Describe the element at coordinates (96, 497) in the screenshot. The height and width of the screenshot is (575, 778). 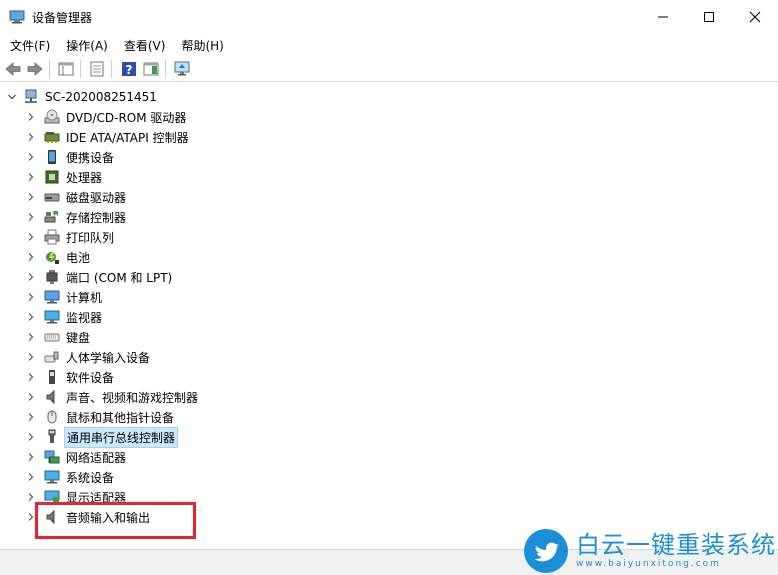
I see `tree-item-label: 显示适配器` at that location.